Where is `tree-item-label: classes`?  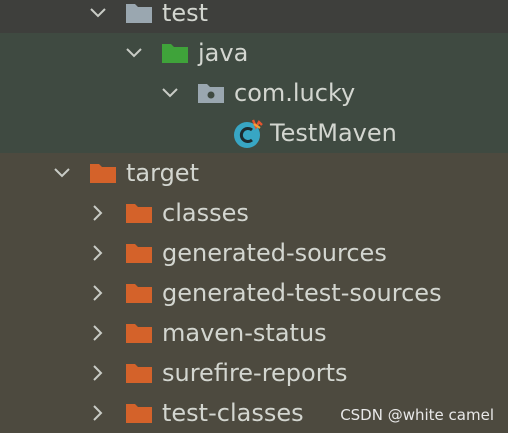
tree-item-label: classes is located at coordinates (205, 213).